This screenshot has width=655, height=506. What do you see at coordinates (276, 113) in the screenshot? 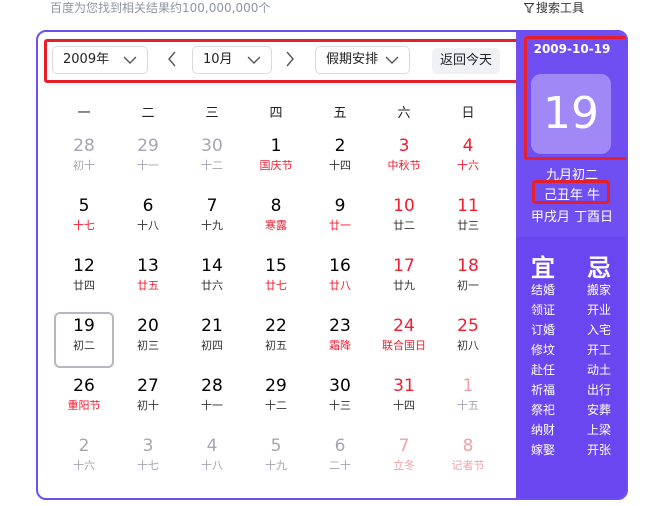
I see `weekday-label: 四` at bounding box center [276, 113].